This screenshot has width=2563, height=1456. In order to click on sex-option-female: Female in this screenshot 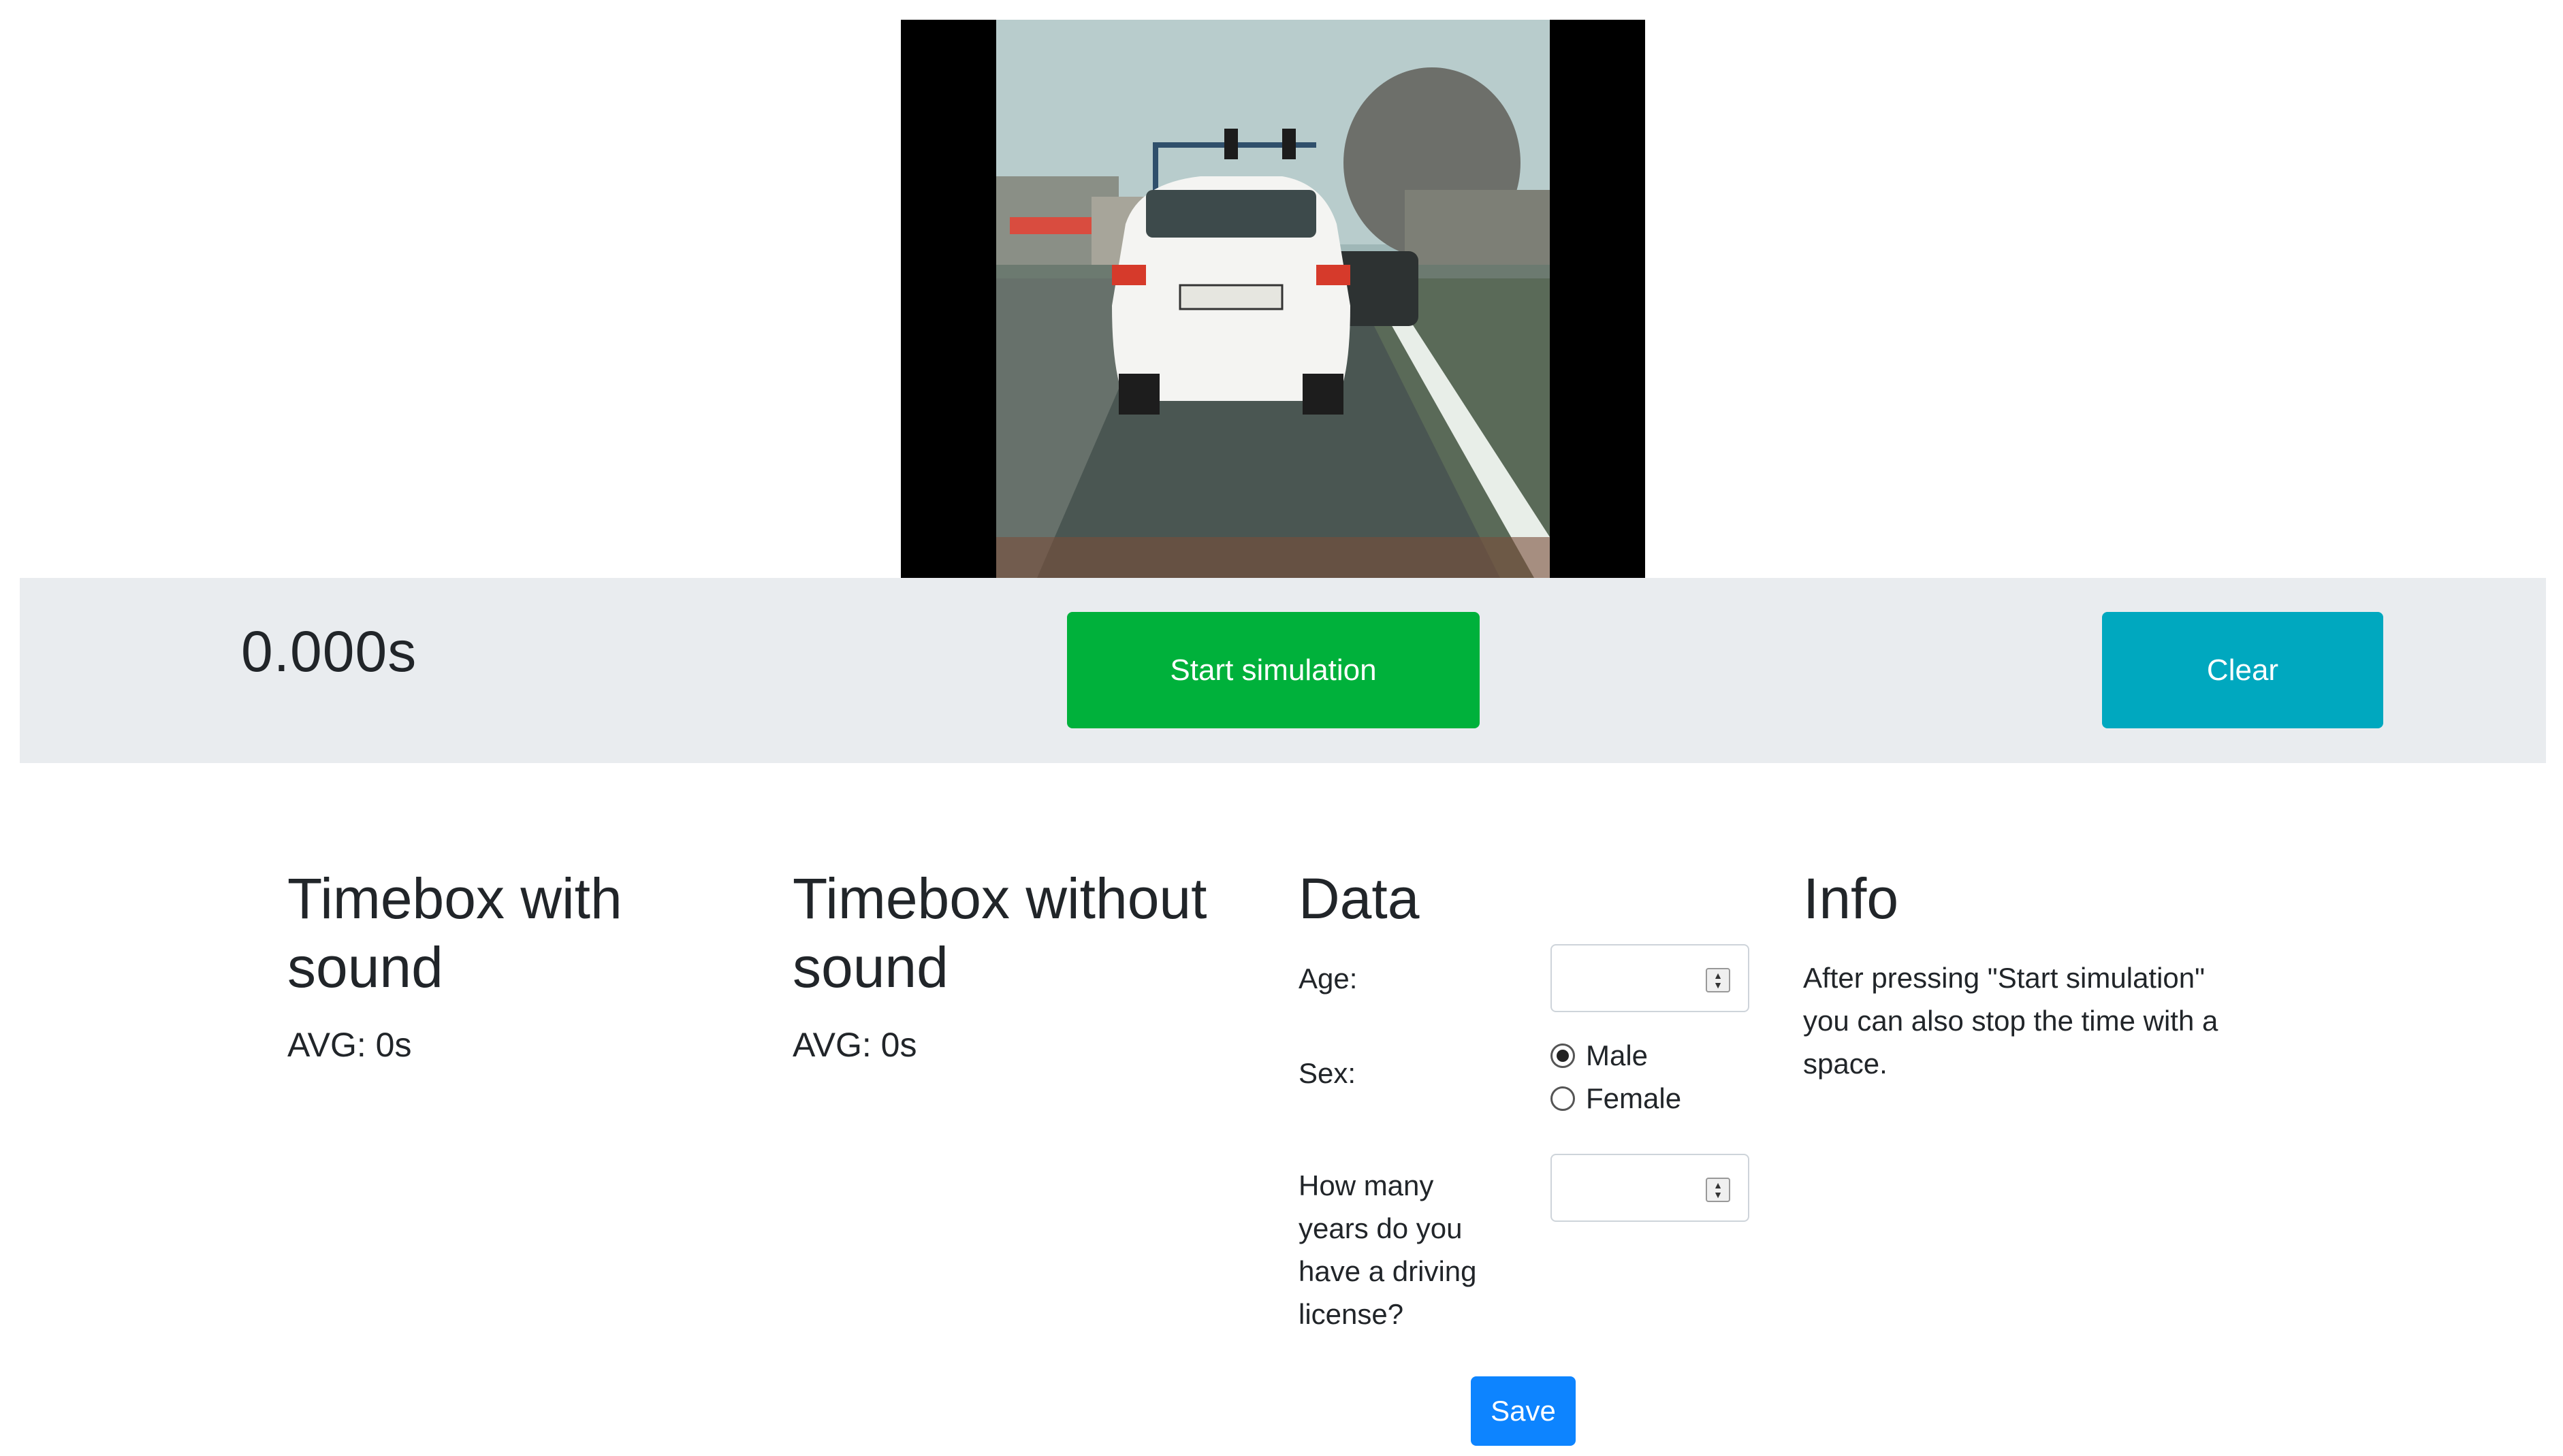, I will do `click(1615, 1099)`.